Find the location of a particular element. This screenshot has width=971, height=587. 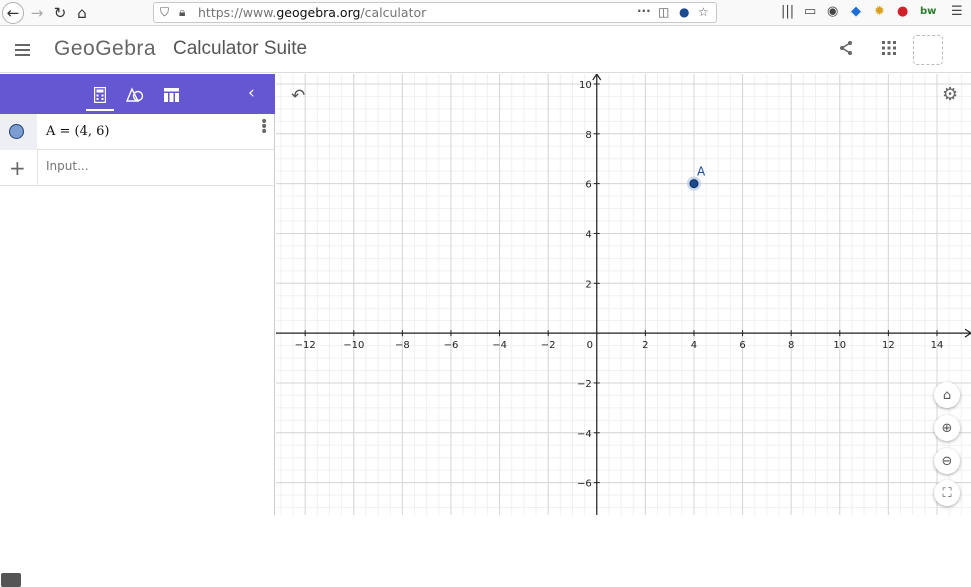

tab-algebra is located at coordinates (100, 96).